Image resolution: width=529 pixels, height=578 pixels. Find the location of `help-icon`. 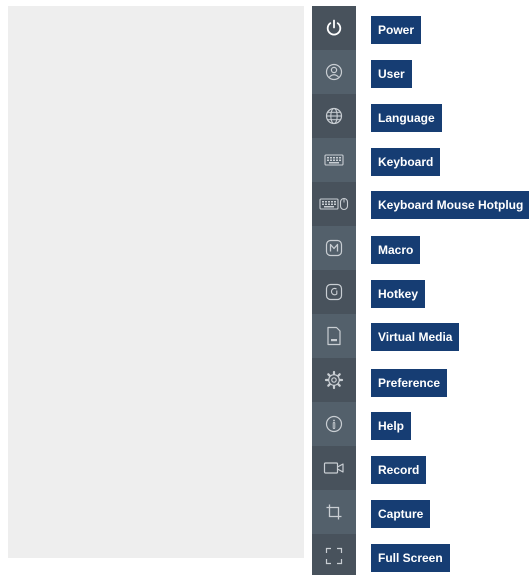

help-icon is located at coordinates (334, 424).